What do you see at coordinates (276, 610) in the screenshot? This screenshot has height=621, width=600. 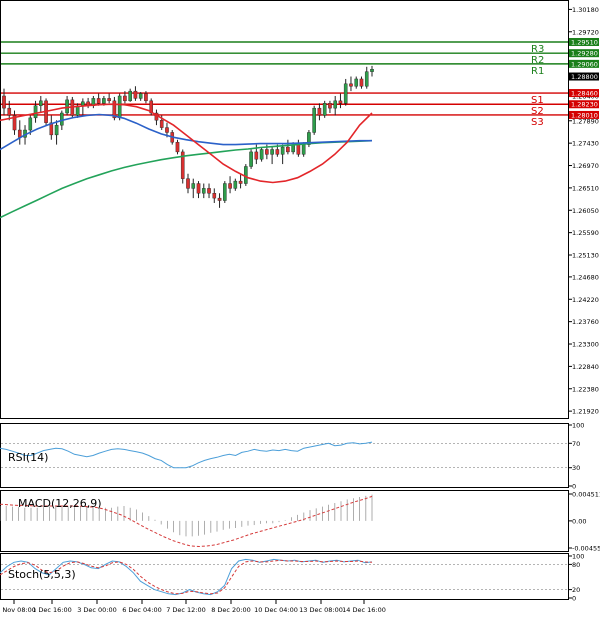 I see `x-tick-label: 10 Dec 04:00` at bounding box center [276, 610].